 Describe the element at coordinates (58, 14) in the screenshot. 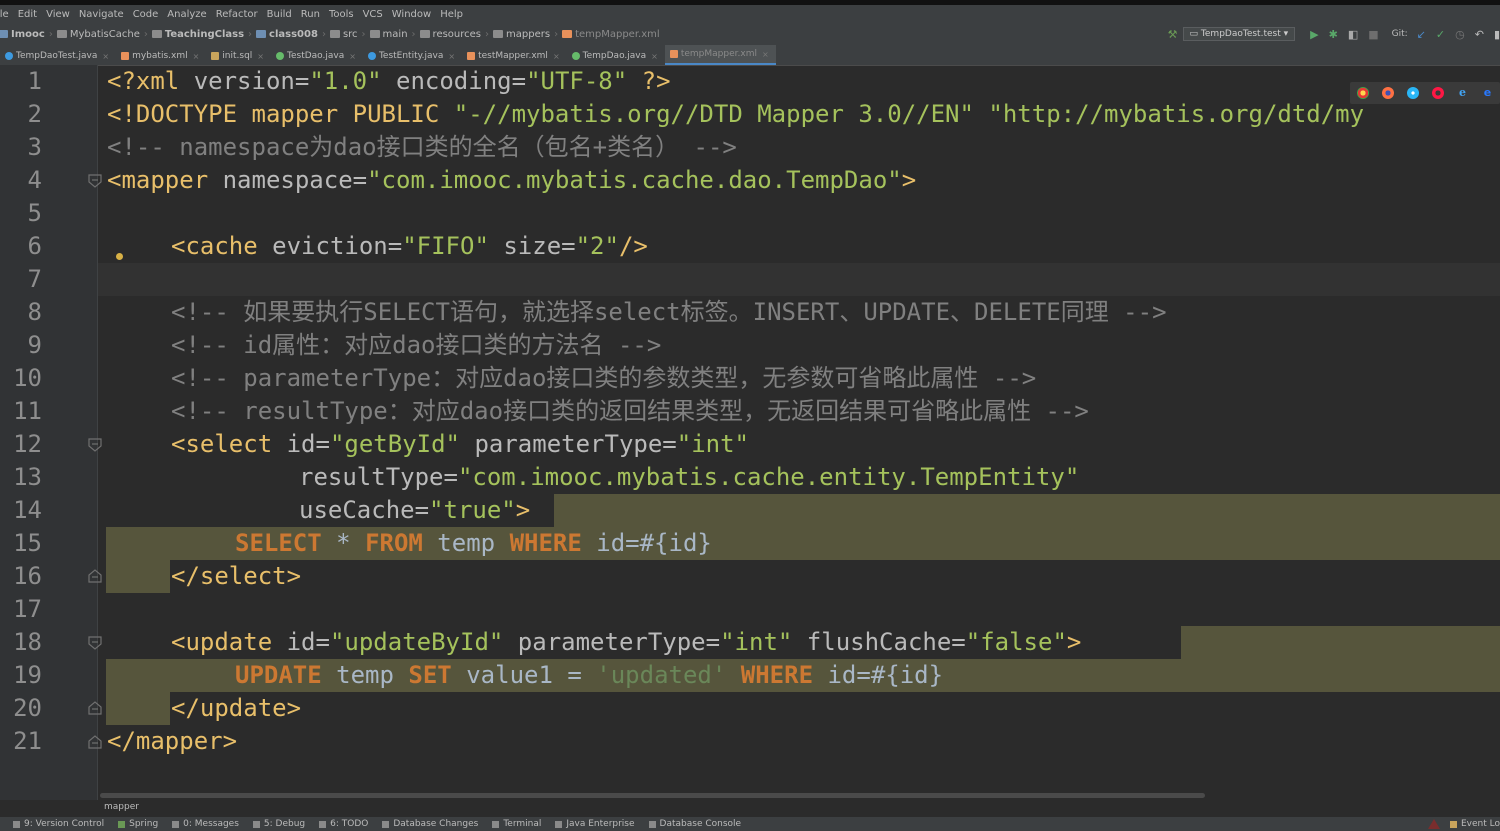

I see `menu-view: View` at that location.